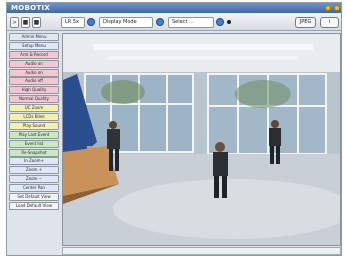  Describe the element at coordinates (36, 22) in the screenshot. I see `multiview-button: ■` at that location.